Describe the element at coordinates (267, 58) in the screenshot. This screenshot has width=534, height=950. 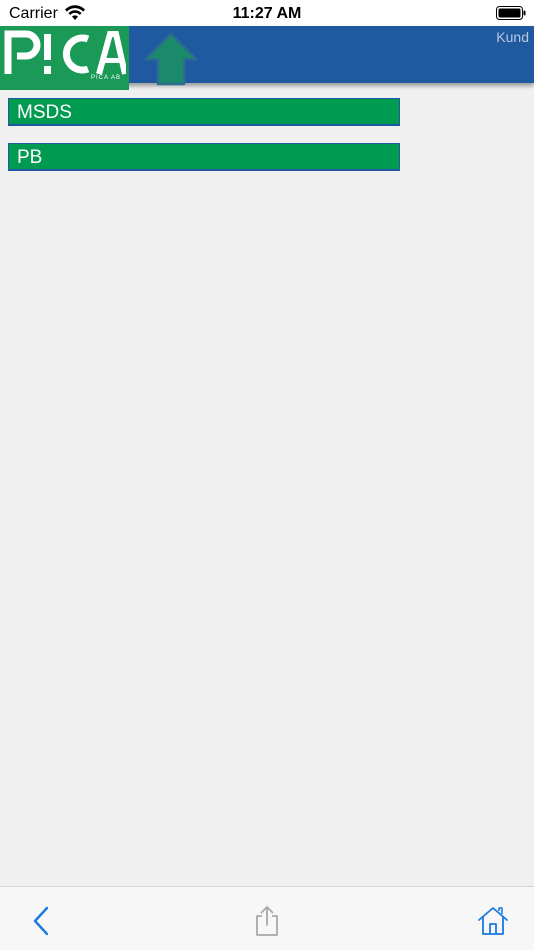
I see `app-header: PICA AB Kund` at that location.